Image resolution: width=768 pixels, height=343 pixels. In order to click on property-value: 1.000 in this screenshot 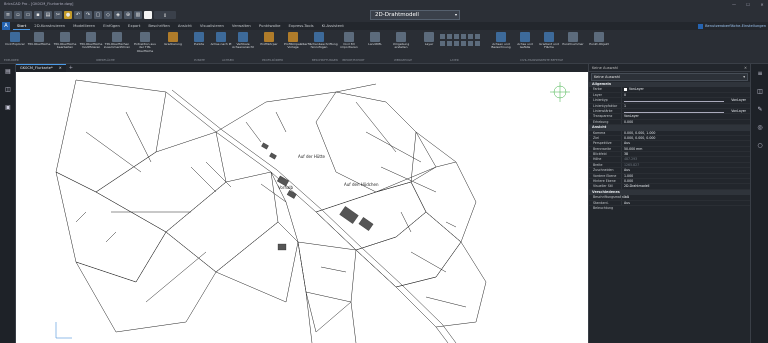, I will do `click(685, 176)`.